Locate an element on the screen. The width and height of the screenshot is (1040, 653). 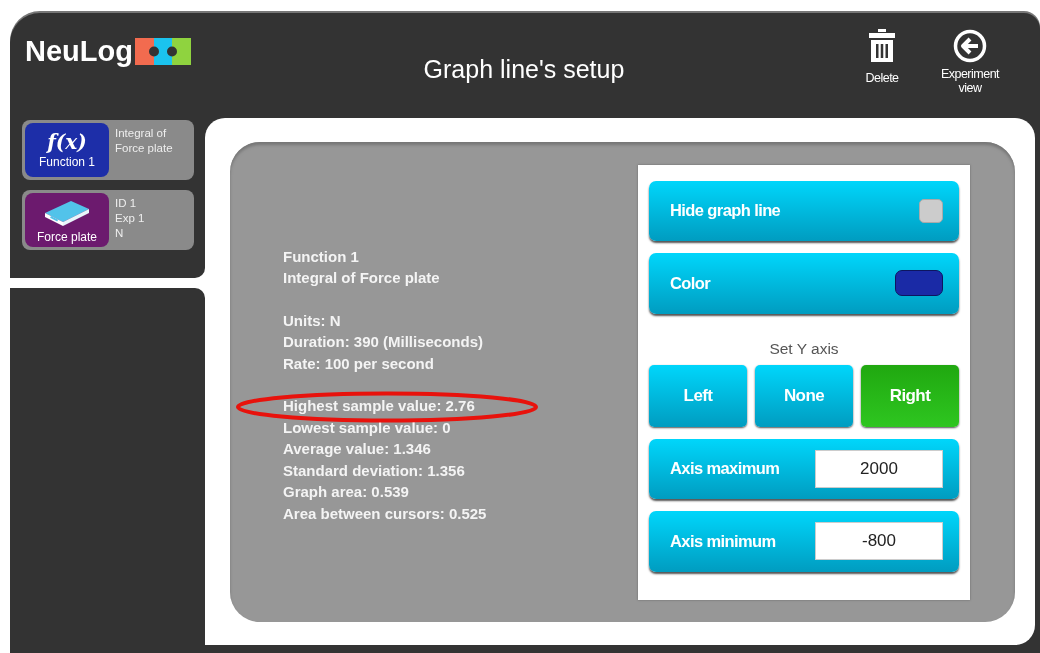
input-field: 2000 is located at coordinates (879, 468).